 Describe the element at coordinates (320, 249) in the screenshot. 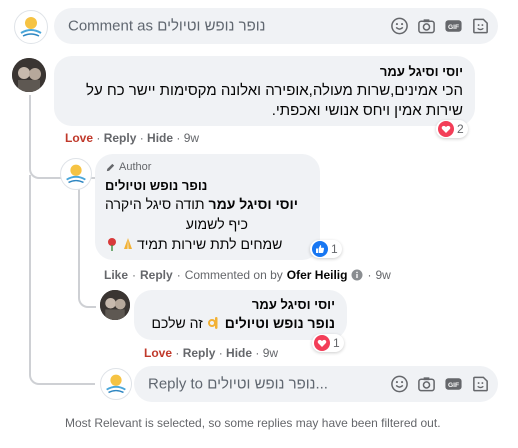

I see `like-reaction-icon` at that location.